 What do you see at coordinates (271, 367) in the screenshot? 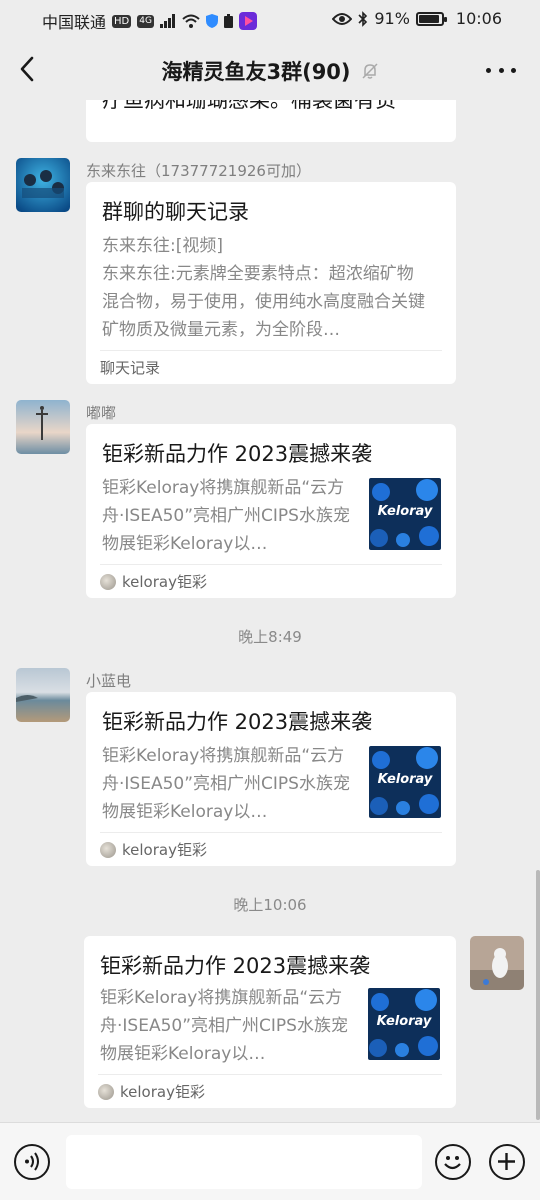
I see `card-footer: 聊天记录` at bounding box center [271, 367].